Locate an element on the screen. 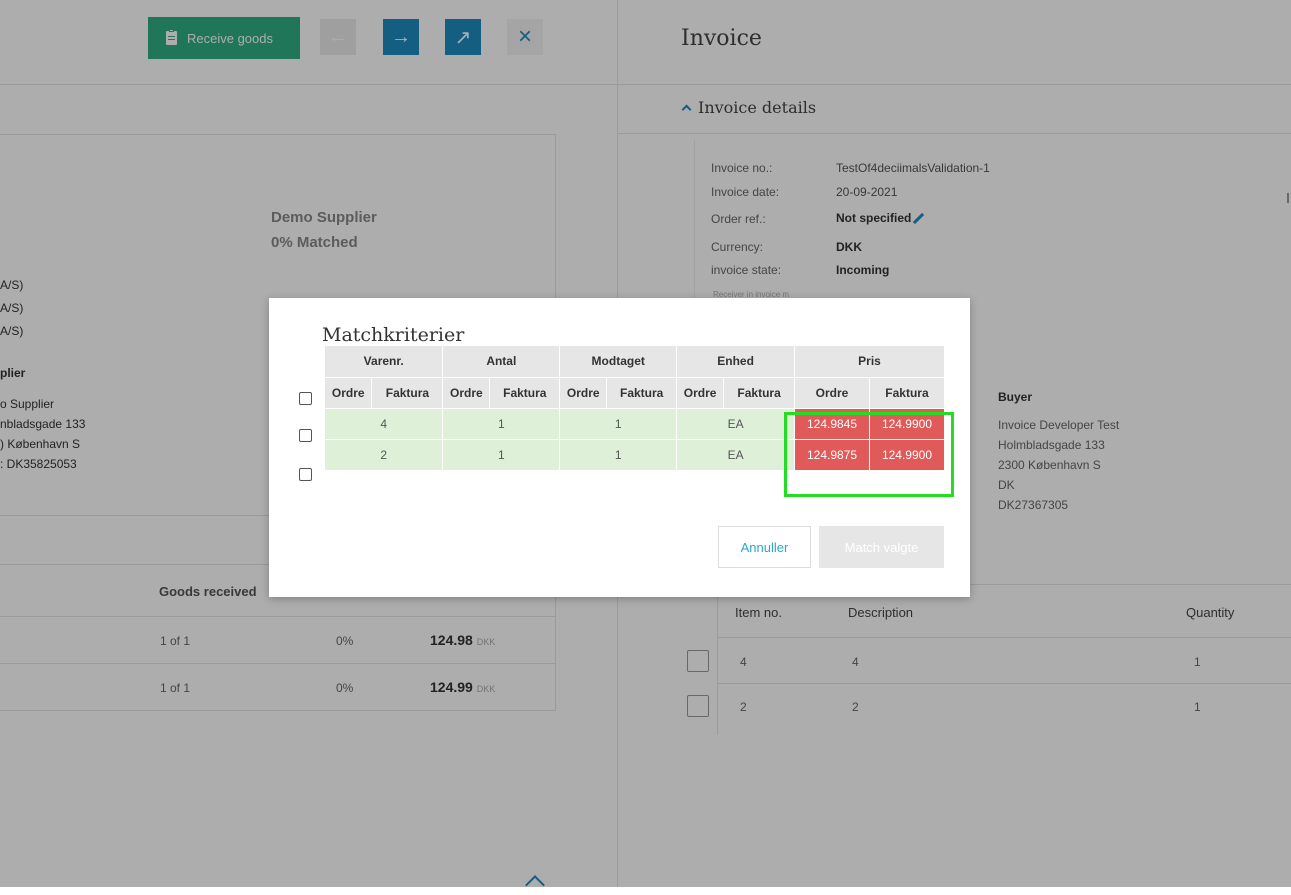 Image resolution: width=1291 pixels, height=895 pixels. group-header: Varenr. is located at coordinates (384, 362).